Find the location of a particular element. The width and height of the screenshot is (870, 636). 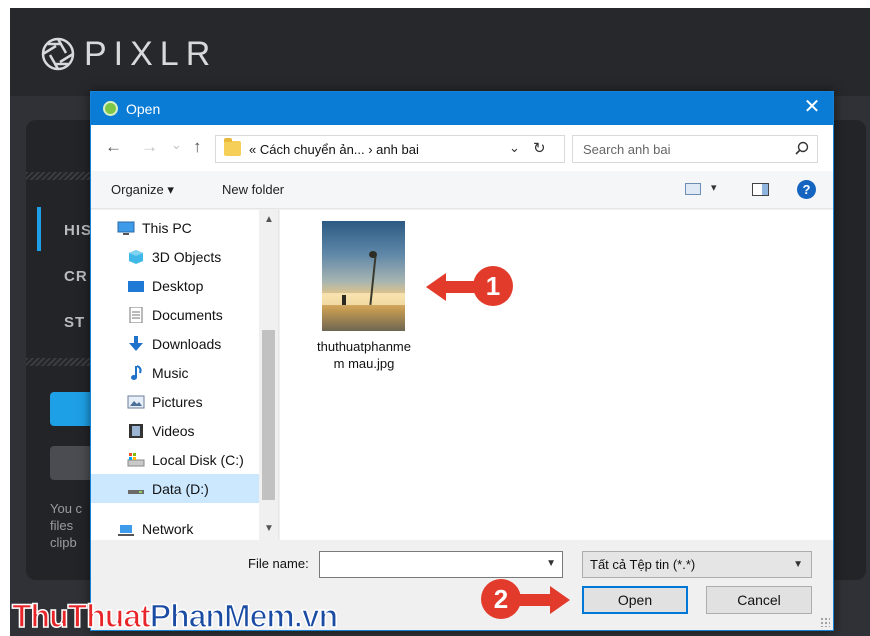

new-folder-button: New folder is located at coordinates (253, 189).